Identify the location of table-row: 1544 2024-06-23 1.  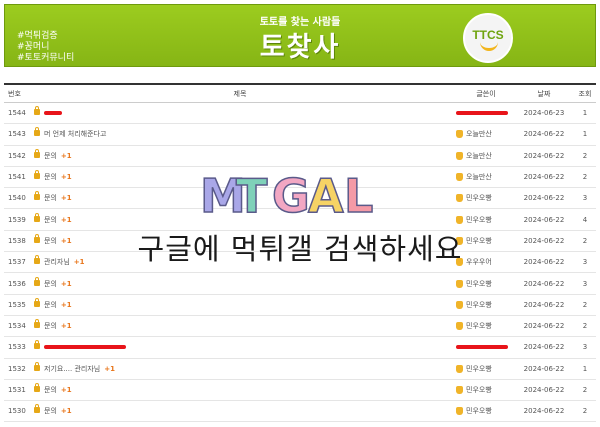
(300, 114).